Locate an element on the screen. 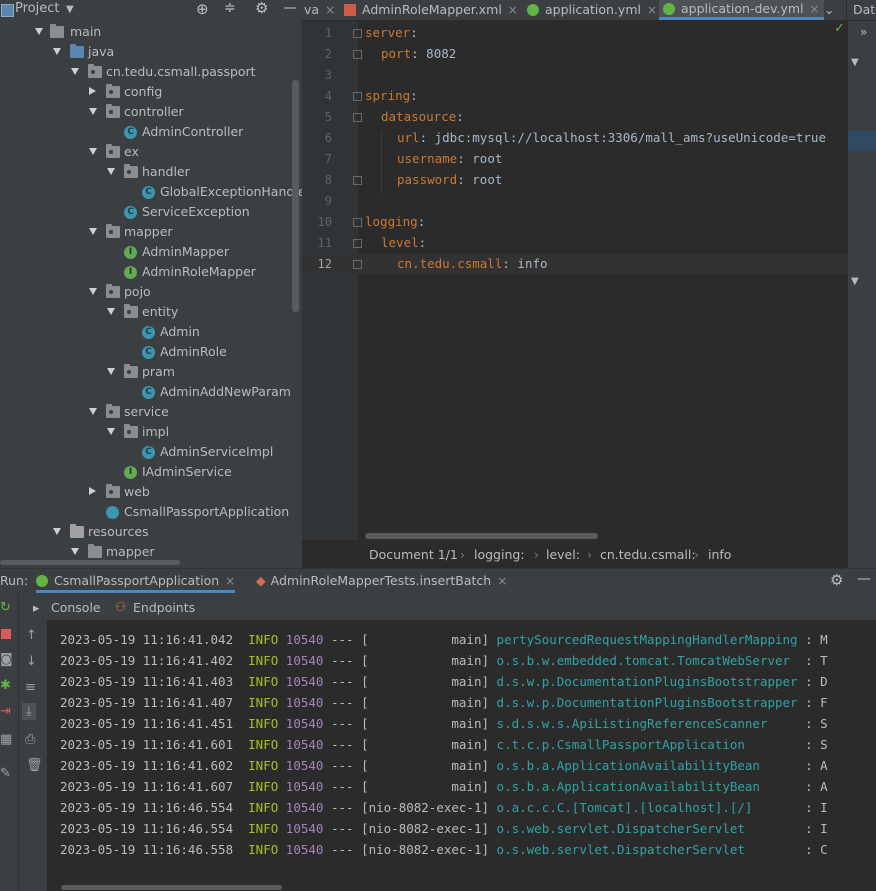  project-scrollbar is located at coordinates (295, 196).